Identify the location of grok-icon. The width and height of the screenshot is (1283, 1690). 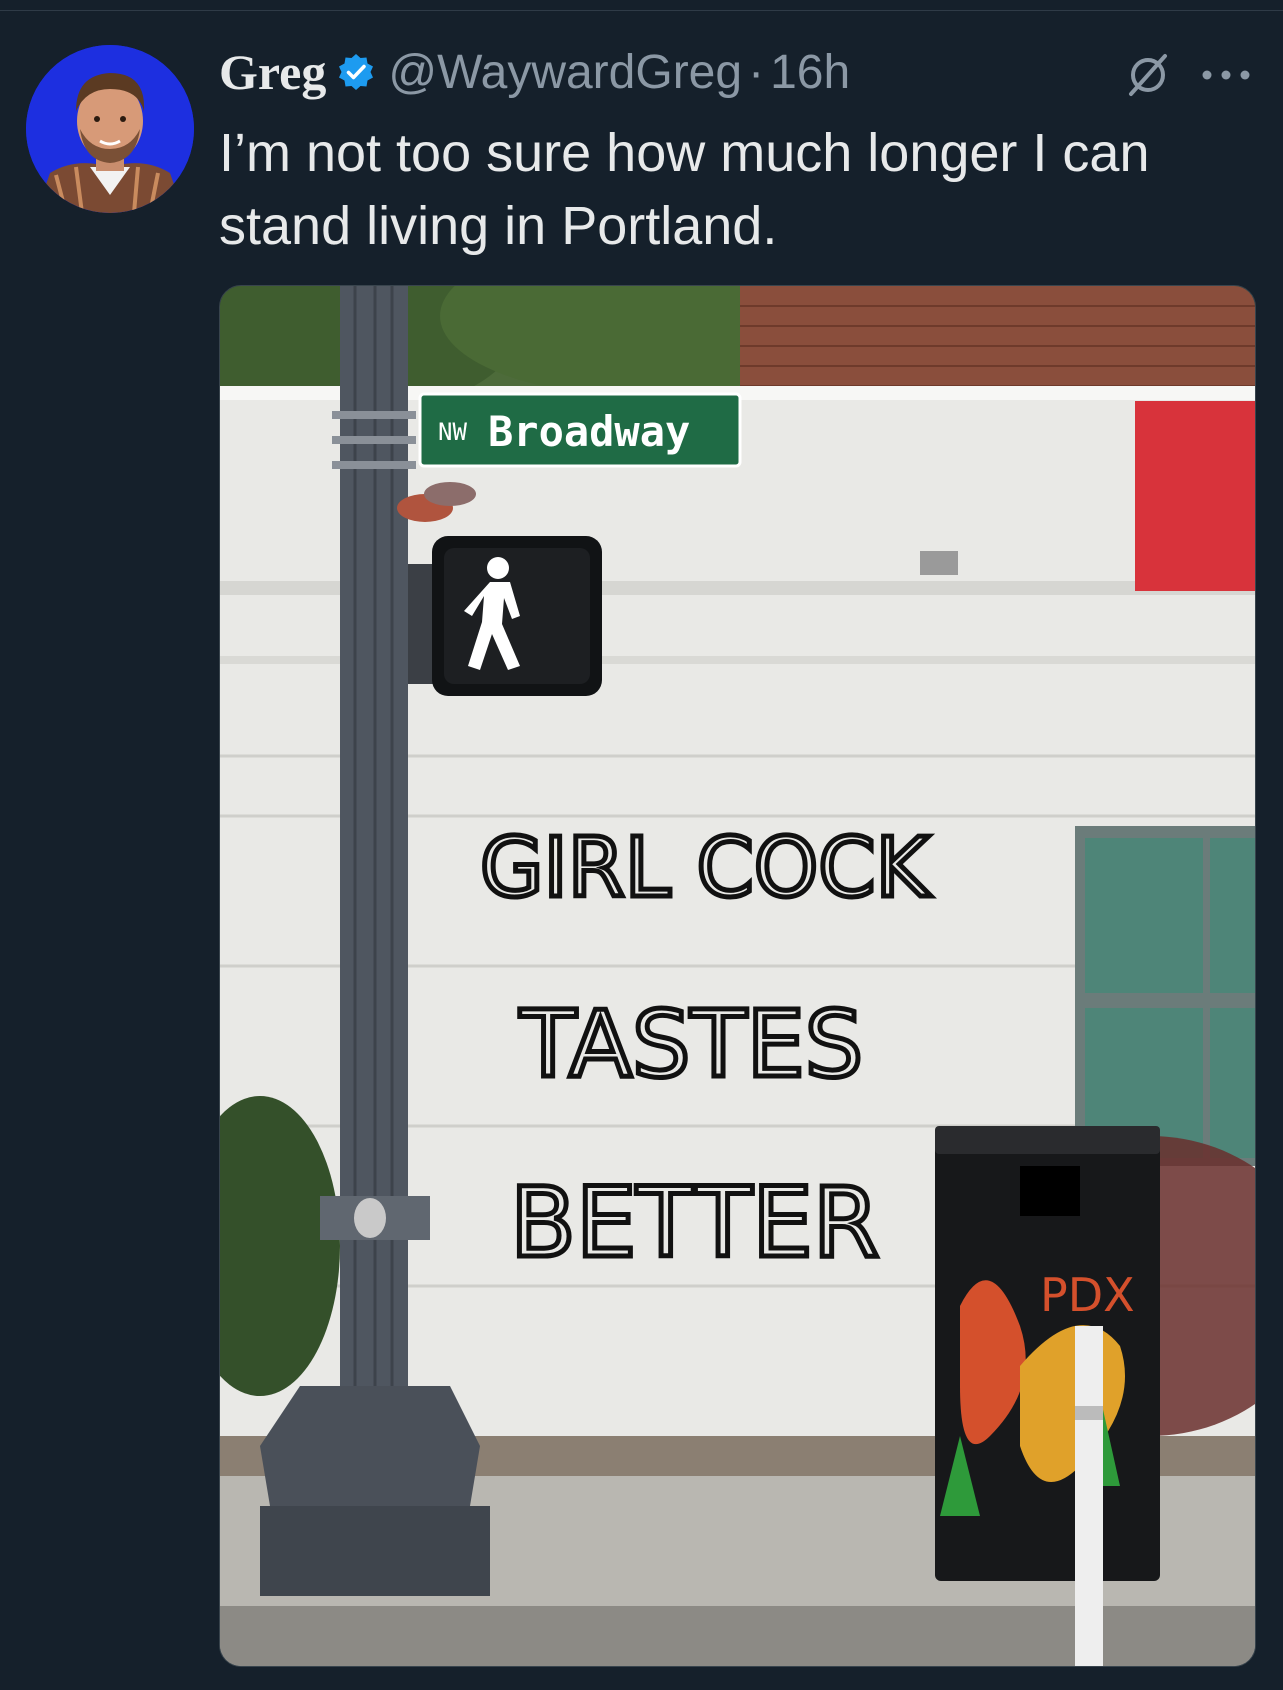
(1148, 75).